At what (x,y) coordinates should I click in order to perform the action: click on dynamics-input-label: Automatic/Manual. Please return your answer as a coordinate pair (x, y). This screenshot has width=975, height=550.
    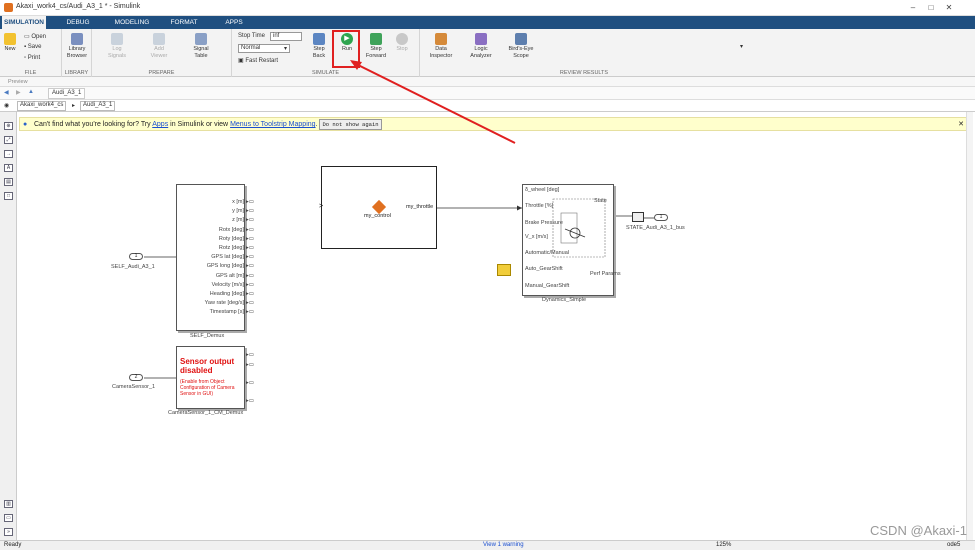
    Looking at the image, I should click on (547, 253).